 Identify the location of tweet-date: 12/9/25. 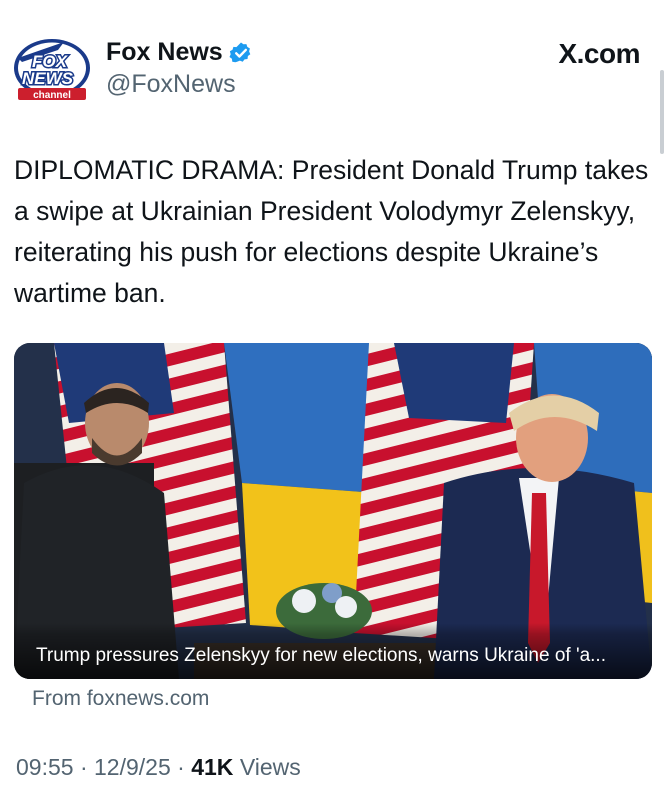
(132, 767).